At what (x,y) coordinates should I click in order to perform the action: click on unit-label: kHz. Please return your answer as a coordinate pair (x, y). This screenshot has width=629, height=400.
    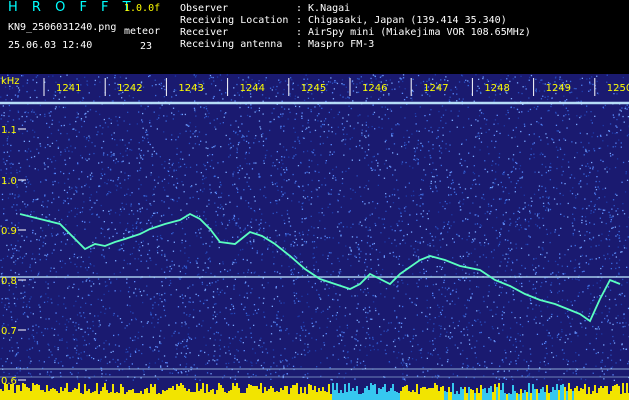
    Looking at the image, I should click on (10, 81).